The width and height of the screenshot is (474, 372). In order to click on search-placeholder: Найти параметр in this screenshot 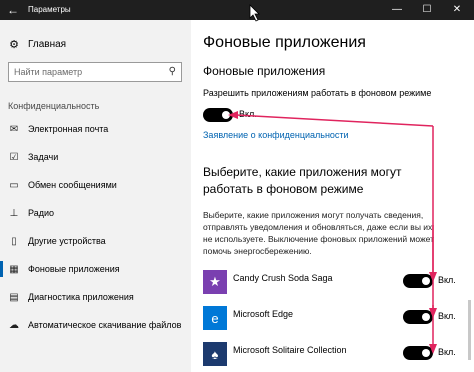, I will do `click(48, 72)`.